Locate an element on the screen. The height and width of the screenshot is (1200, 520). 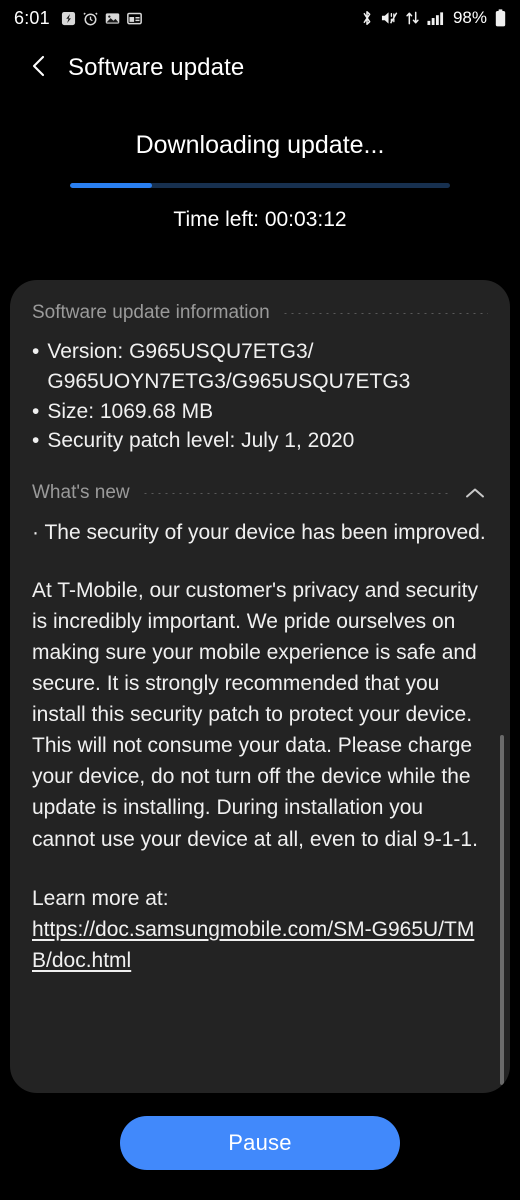
software-update-information-label: Software update information is located at coordinates (151, 312).